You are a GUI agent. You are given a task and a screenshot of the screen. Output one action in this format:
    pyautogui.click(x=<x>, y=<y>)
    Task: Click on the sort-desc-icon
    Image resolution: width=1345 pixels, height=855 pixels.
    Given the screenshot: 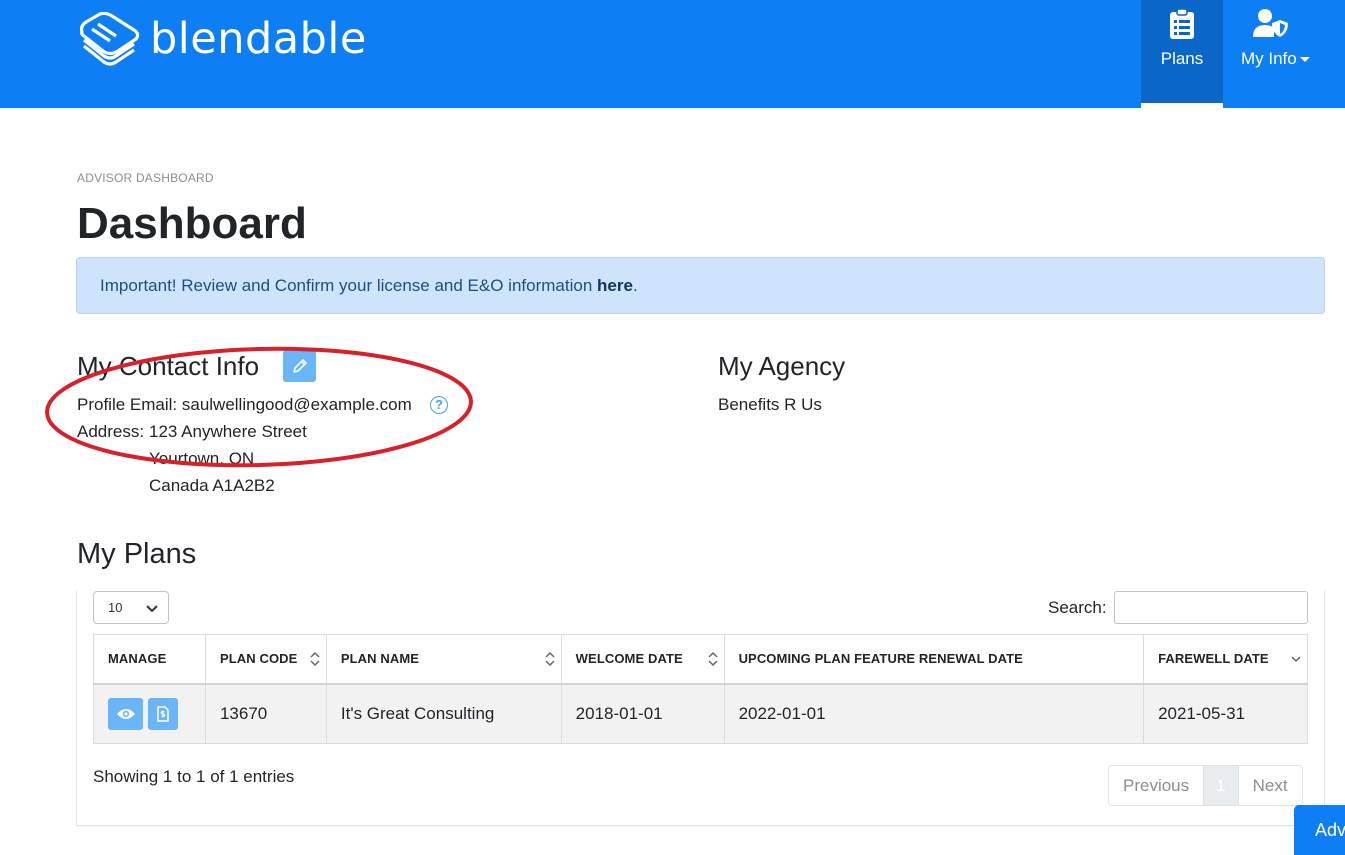 What is the action you would take?
    pyautogui.click(x=1296, y=659)
    